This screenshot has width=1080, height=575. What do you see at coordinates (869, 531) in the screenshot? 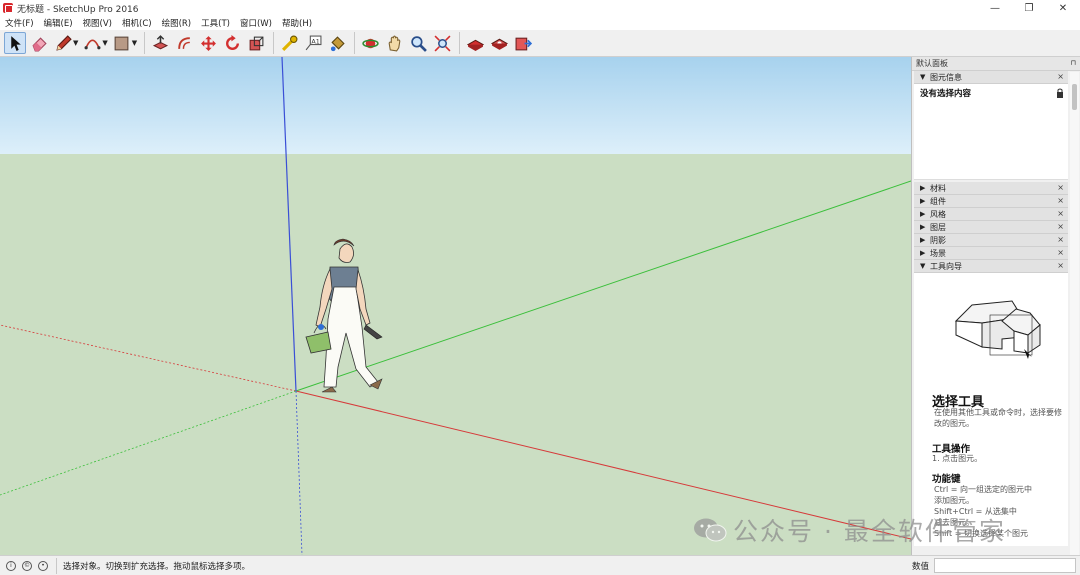
I see `watermark-text: 公众号 · 最全软件管家` at bounding box center [869, 531].